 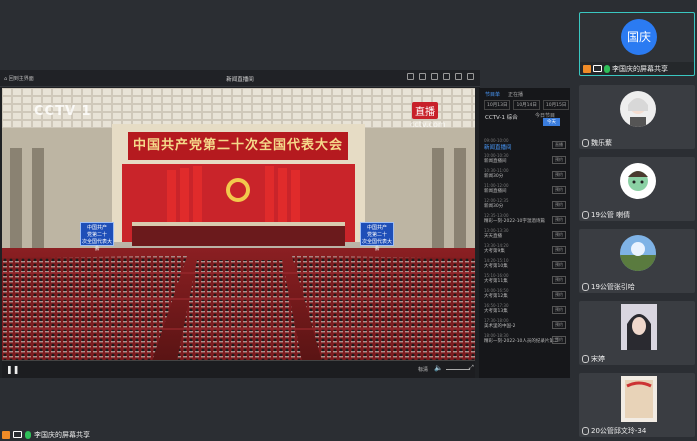 What do you see at coordinates (376, 228) in the screenshot?
I see `sign-right-line-1: 中国共产` at bounding box center [376, 228].